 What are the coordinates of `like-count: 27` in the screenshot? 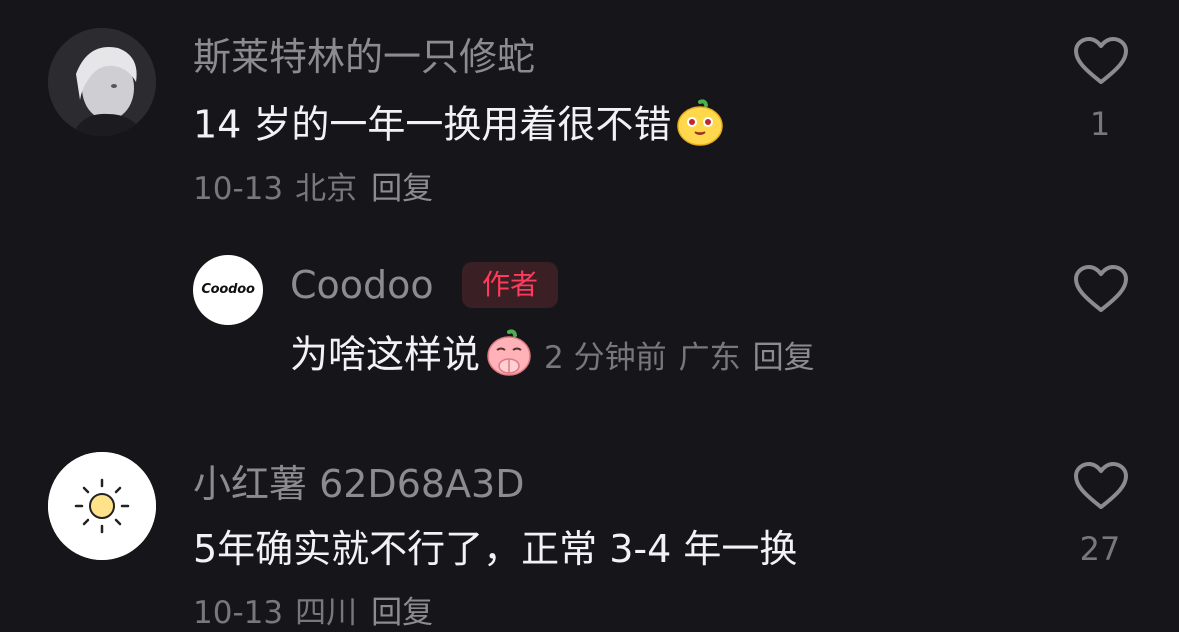 It's located at (1100, 549).